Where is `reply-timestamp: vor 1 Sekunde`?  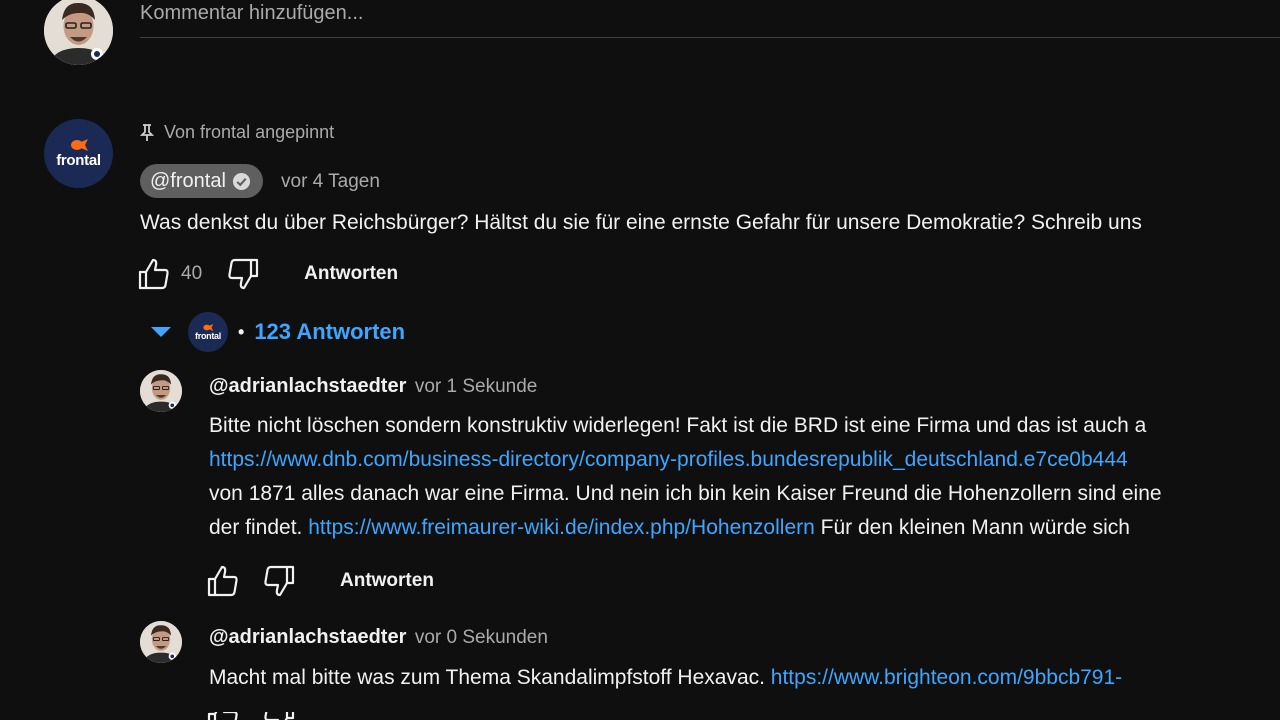 reply-timestamp: vor 1 Sekunde is located at coordinates (476, 386).